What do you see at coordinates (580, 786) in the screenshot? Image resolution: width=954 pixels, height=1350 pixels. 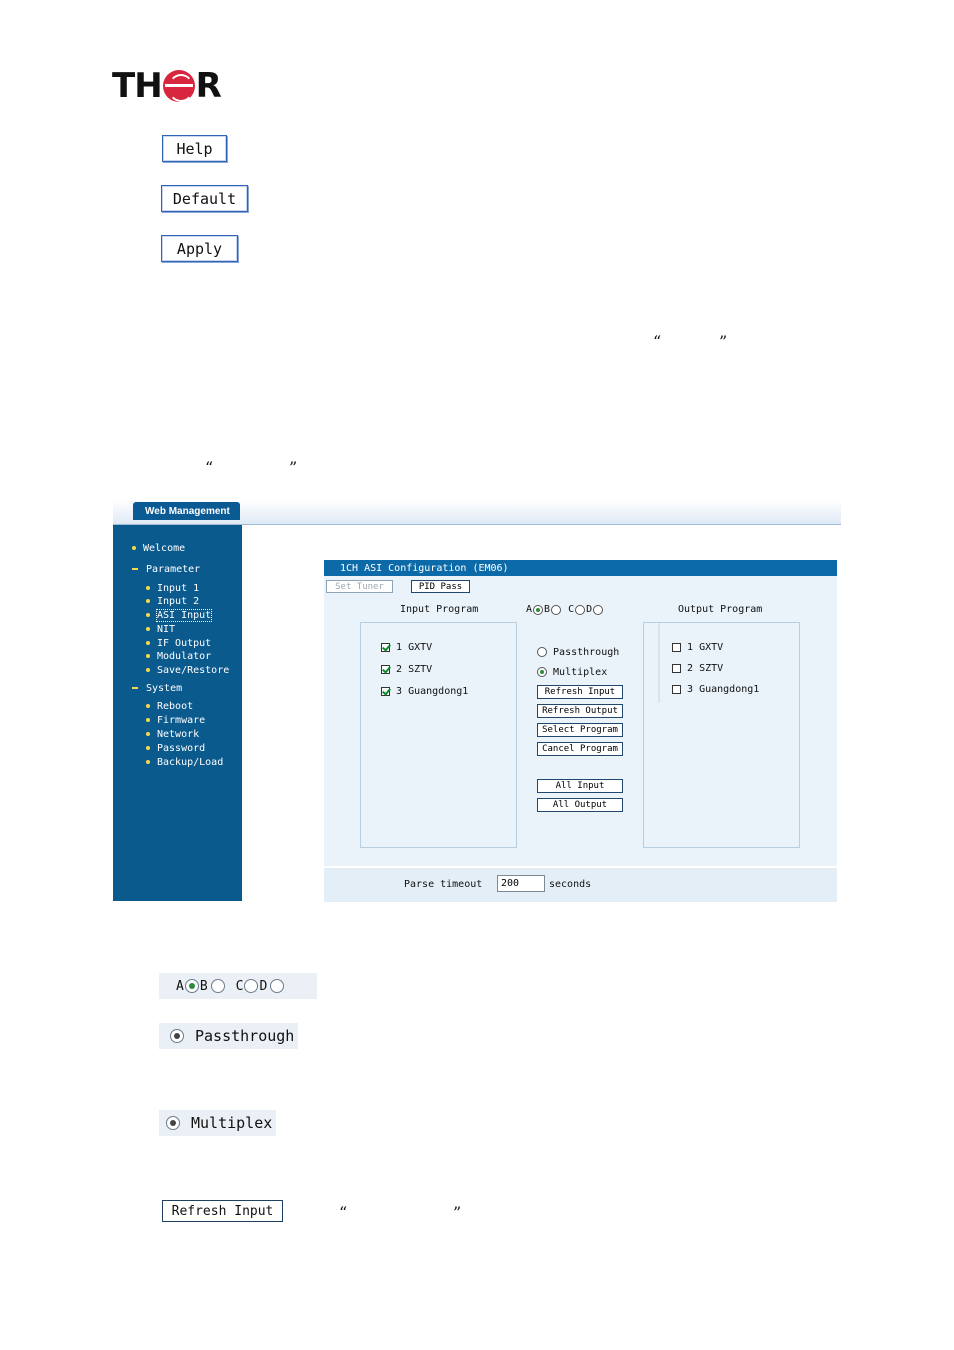 I see `all-input-button: All Input` at bounding box center [580, 786].